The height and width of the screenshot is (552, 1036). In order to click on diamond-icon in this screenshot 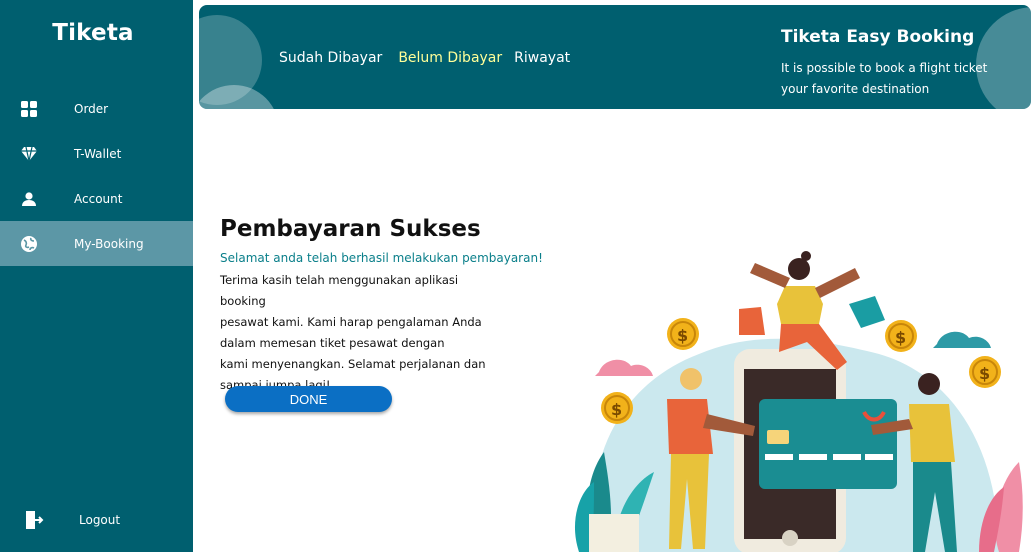, I will do `click(29, 154)`.